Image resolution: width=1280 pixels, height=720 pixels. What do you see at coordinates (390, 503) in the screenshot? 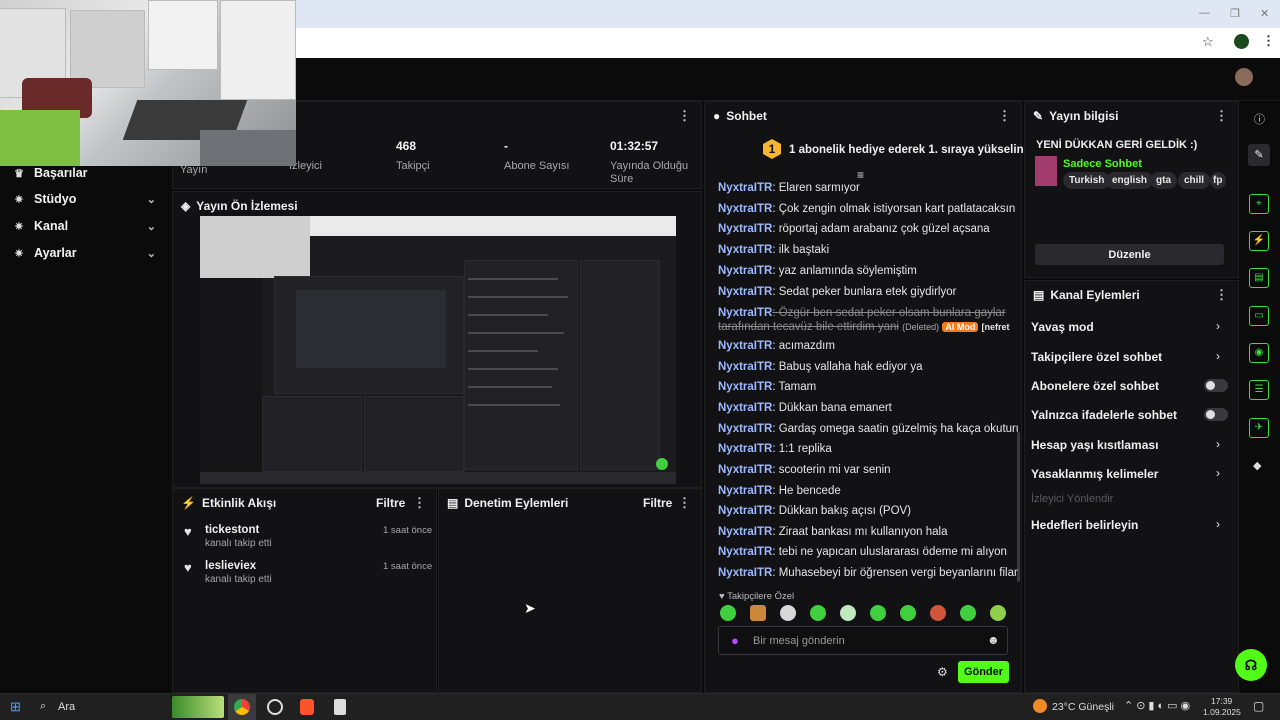
I see `activity-filter-button: Filtre` at bounding box center [390, 503].